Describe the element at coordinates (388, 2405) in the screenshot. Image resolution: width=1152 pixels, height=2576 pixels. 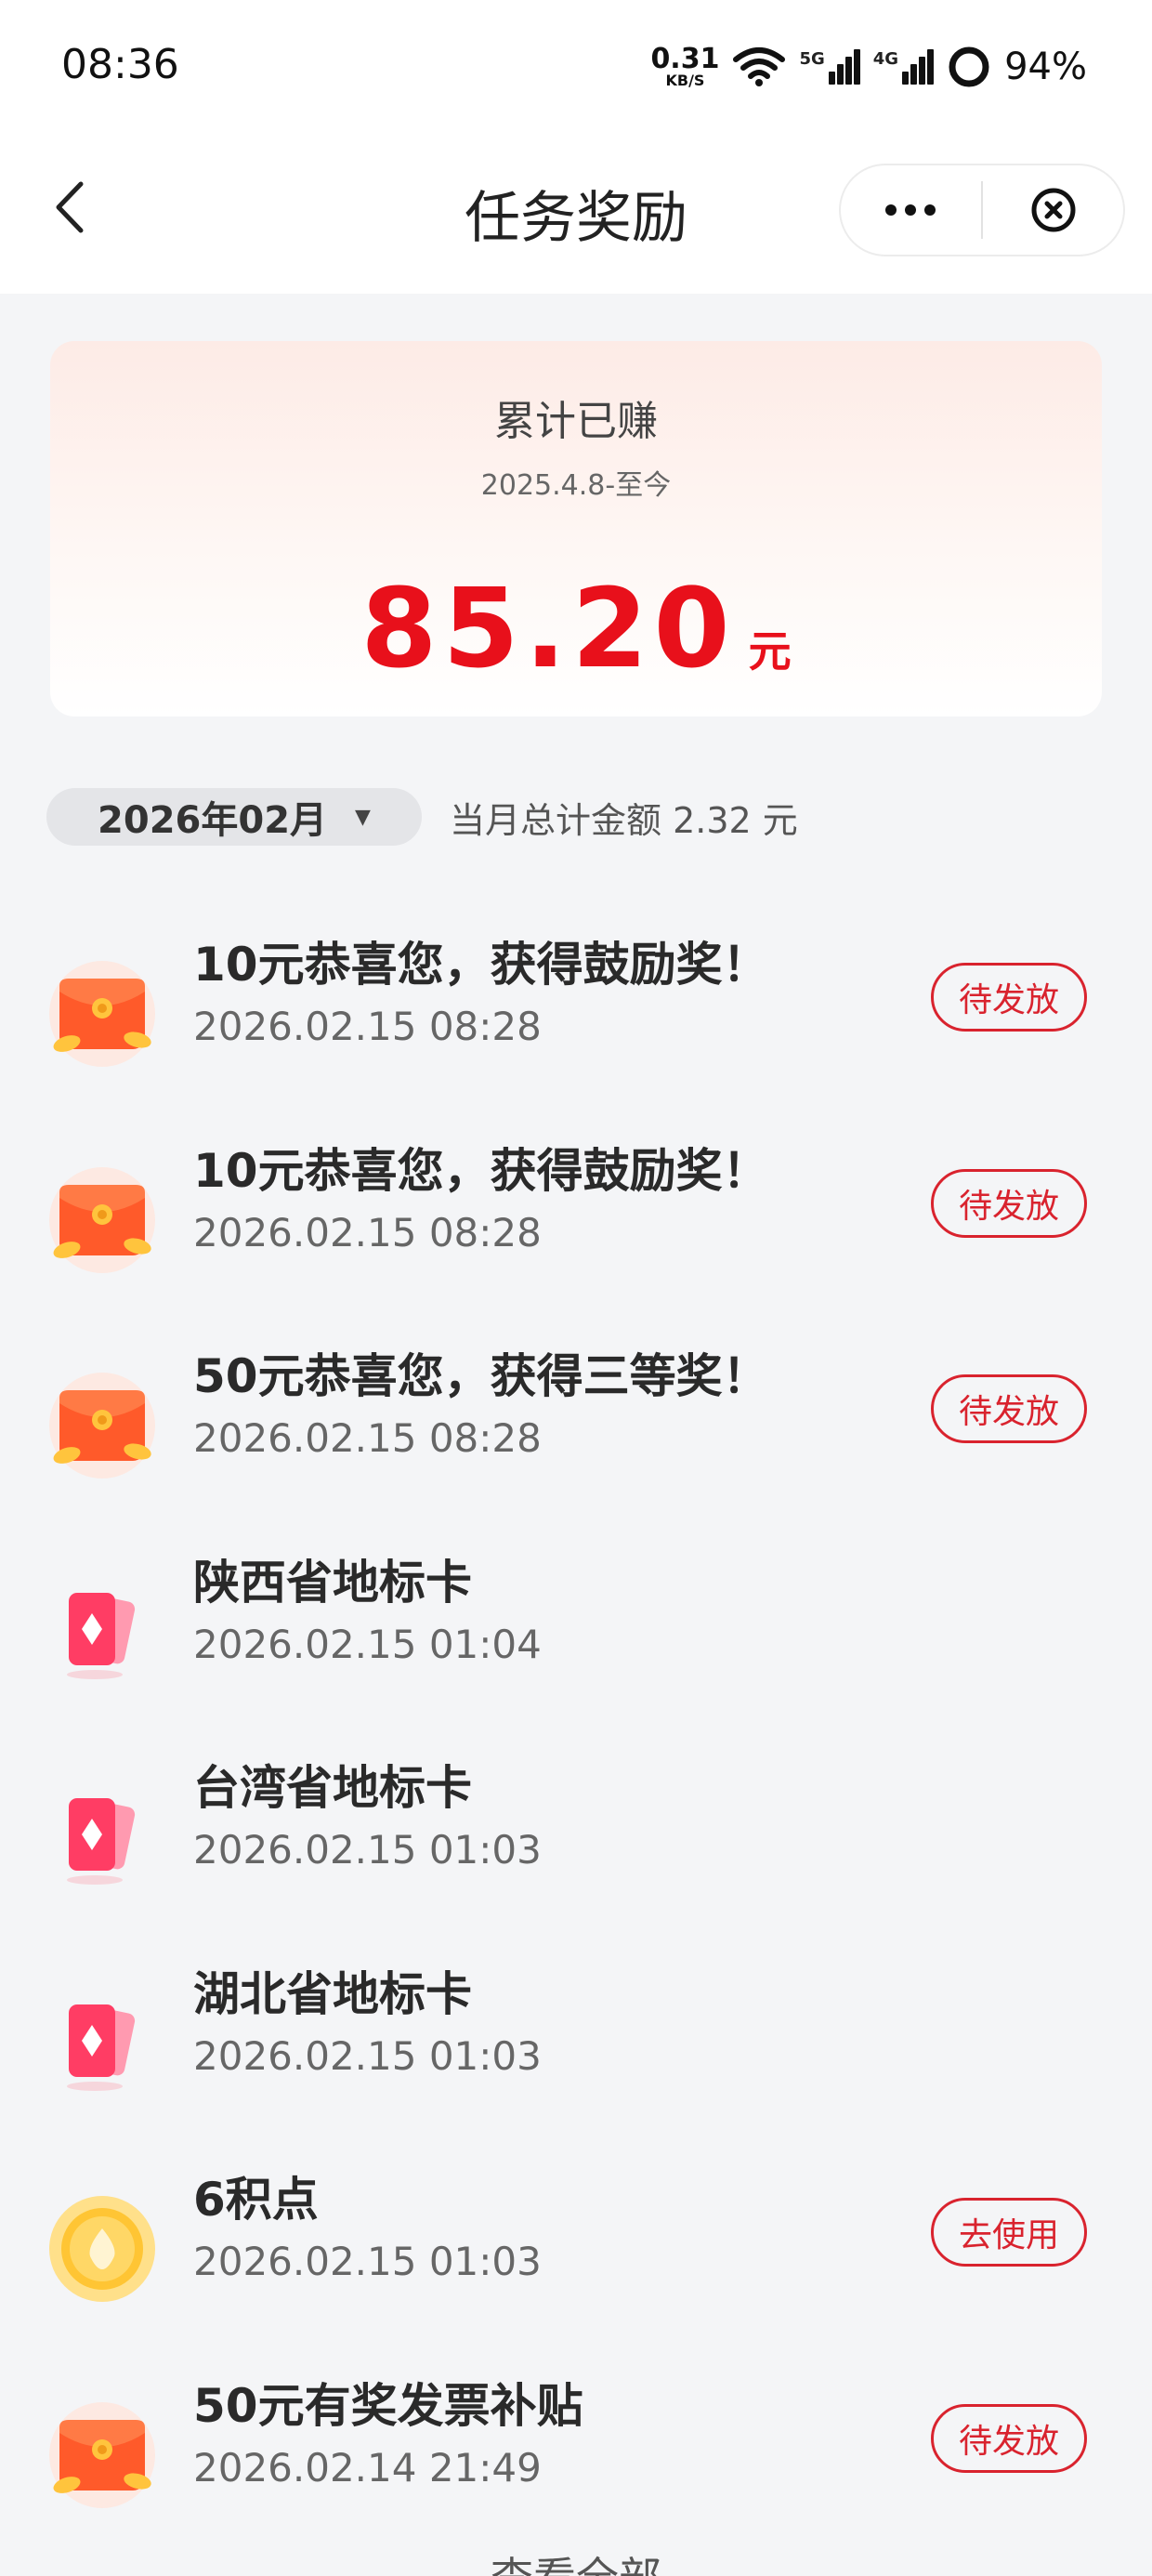
I see `reward-title: 50元有奖发票补贴` at that location.